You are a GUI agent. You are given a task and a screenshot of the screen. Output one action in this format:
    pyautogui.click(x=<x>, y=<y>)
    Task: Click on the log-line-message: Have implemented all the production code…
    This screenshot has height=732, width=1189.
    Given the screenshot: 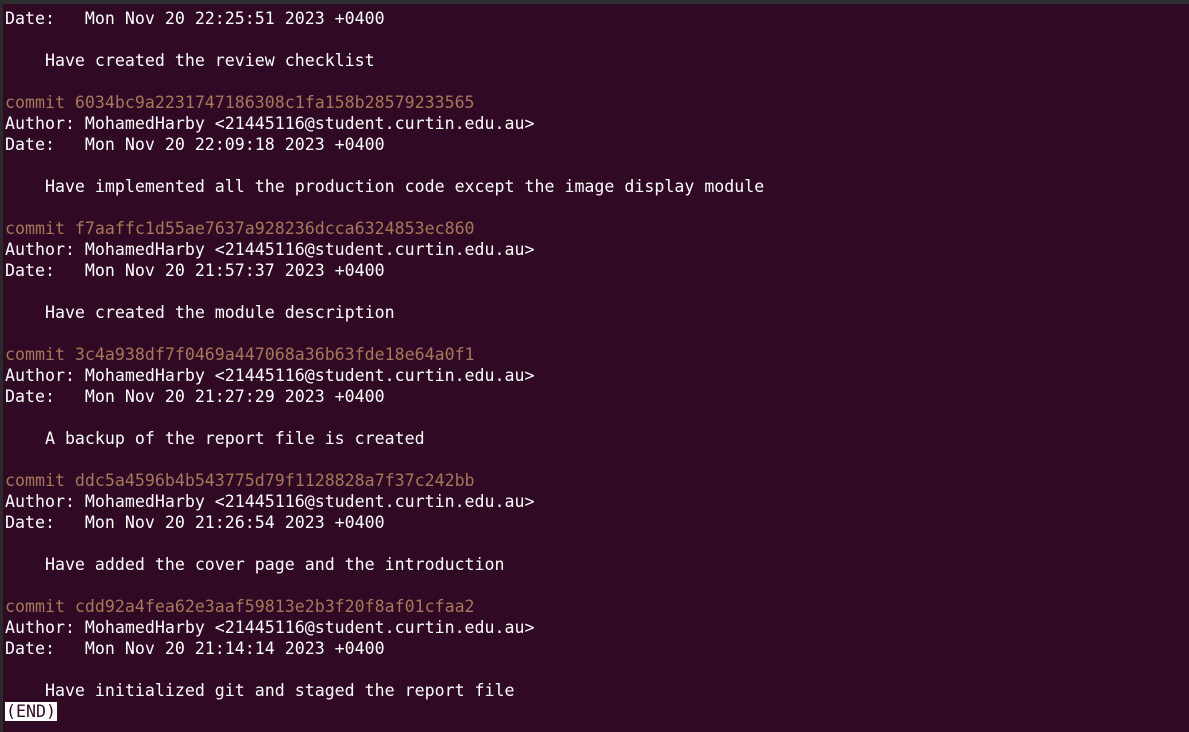 What is the action you would take?
    pyautogui.click(x=385, y=186)
    